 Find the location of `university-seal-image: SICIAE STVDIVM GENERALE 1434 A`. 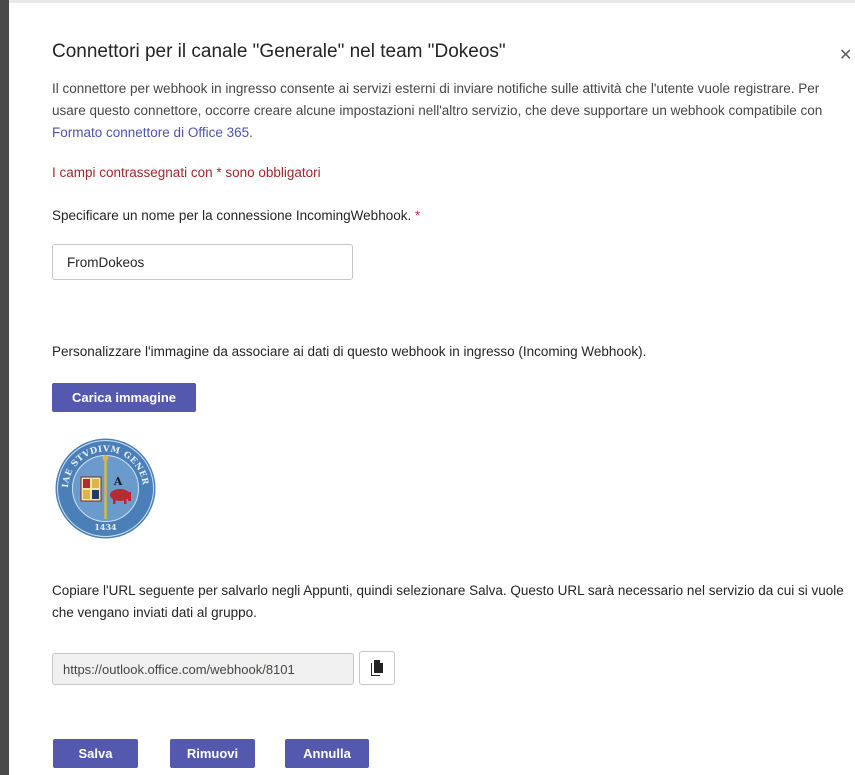

university-seal-image: SICIAE STVDIVM GENERALE 1434 A is located at coordinates (105, 488).